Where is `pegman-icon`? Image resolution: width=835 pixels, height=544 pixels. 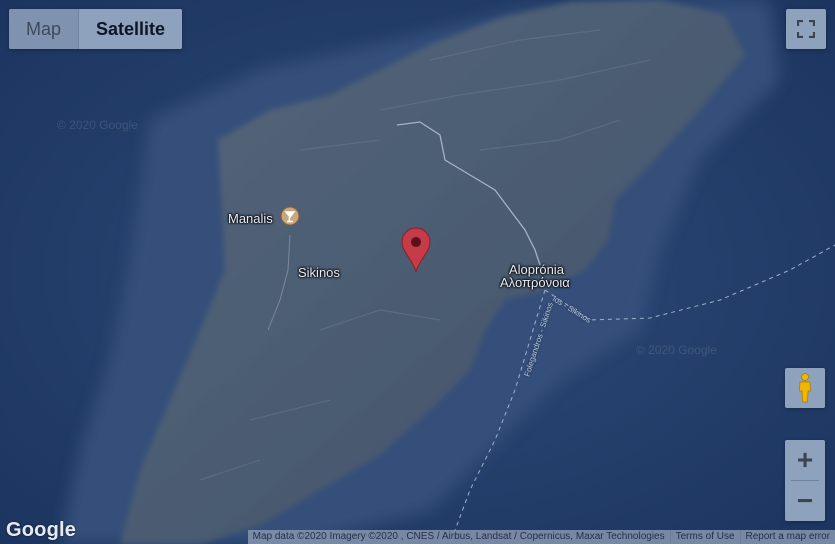 pegman-icon is located at coordinates (805, 388).